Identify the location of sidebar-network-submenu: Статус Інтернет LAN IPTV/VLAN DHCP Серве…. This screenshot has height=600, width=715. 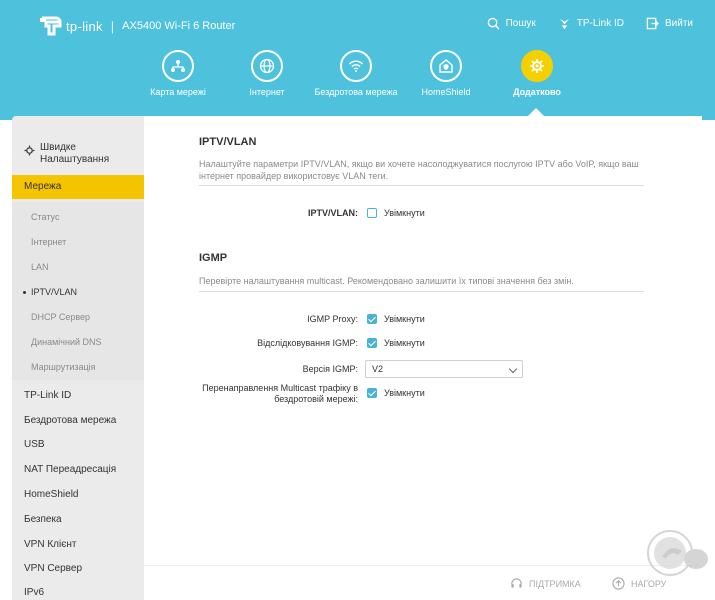
(78, 291).